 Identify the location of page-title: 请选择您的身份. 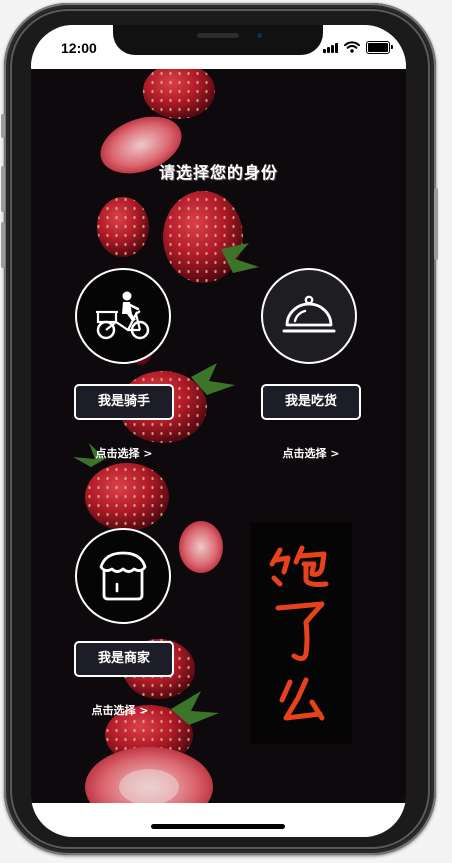
(218, 172).